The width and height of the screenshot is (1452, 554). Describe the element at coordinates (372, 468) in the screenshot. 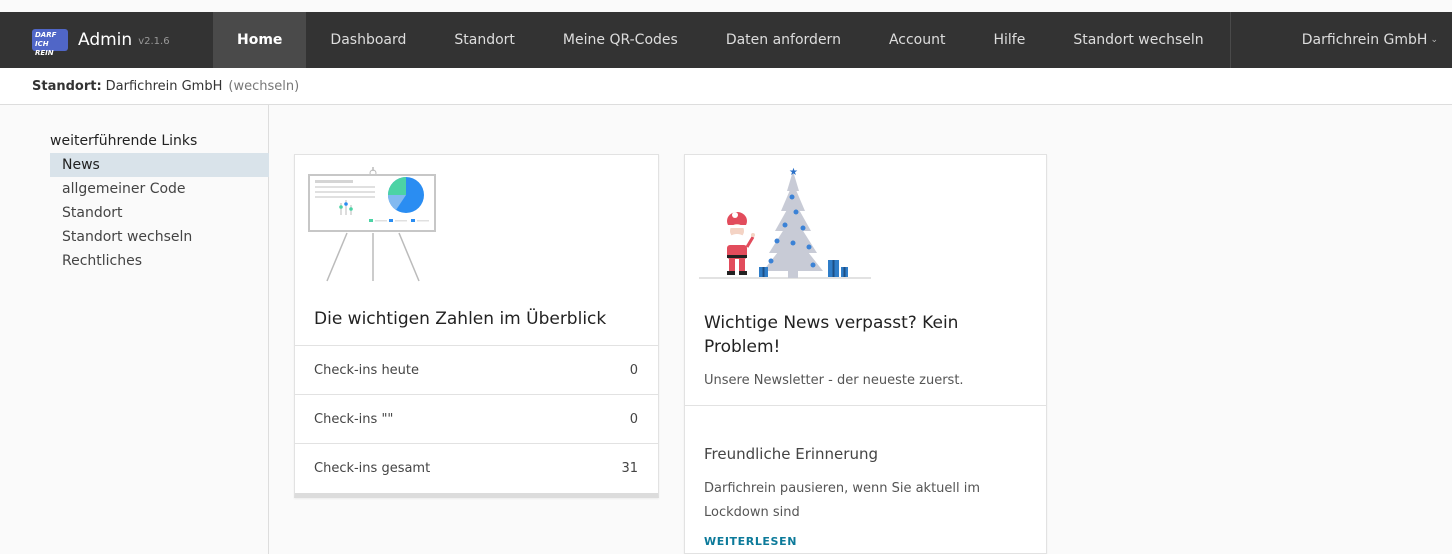

I see `stat-label: Check-ins gesamt` at that location.